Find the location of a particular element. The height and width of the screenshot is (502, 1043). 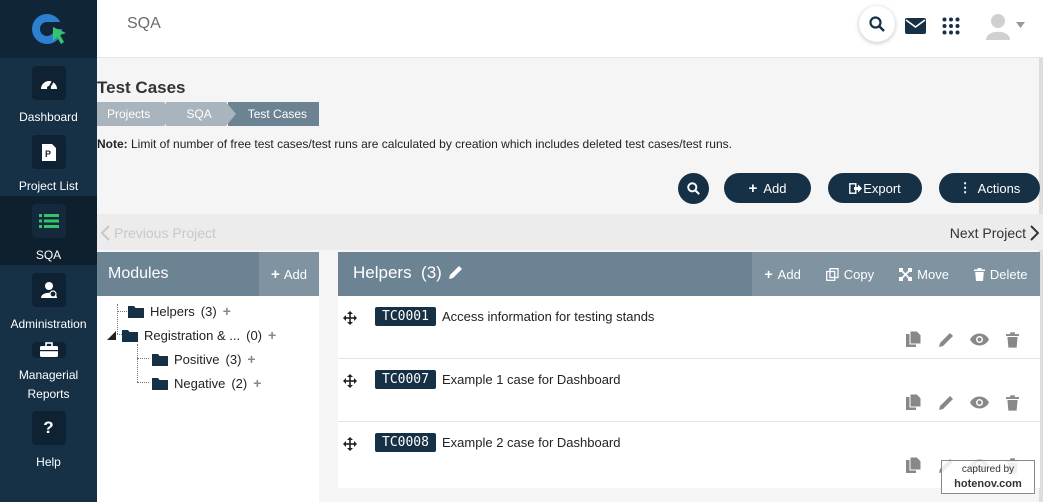

previous-project-link: Previous Project is located at coordinates (158, 233).